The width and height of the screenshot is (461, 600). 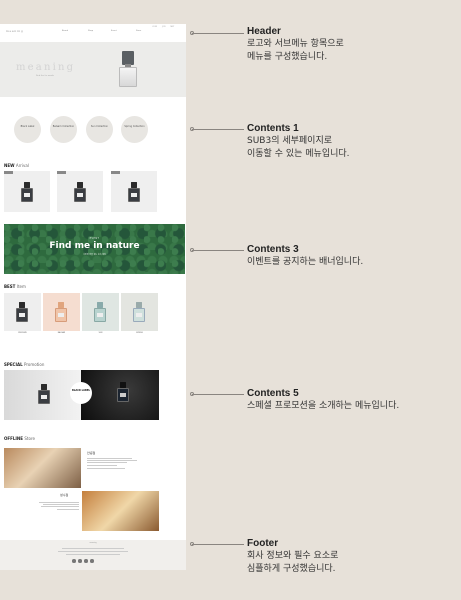 I want to click on category-balsam: Balsam Collection, so click(x=63, y=129).